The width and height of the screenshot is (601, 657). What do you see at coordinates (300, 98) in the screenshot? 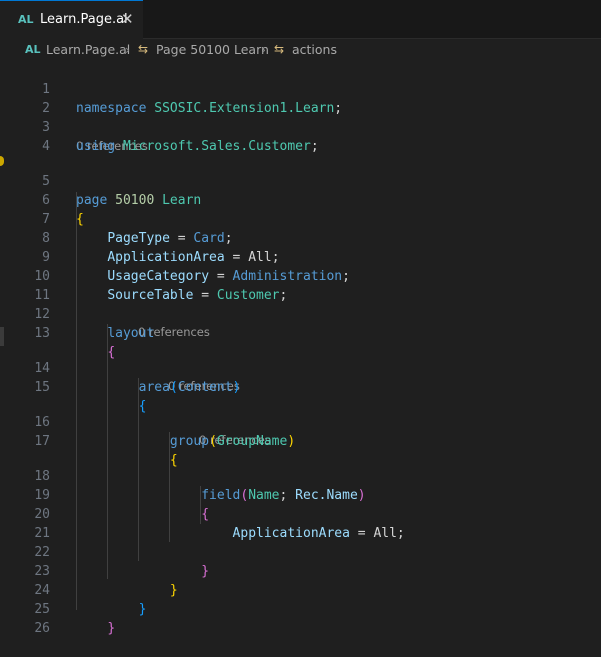
I see `code-line: 2` at bounding box center [300, 98].